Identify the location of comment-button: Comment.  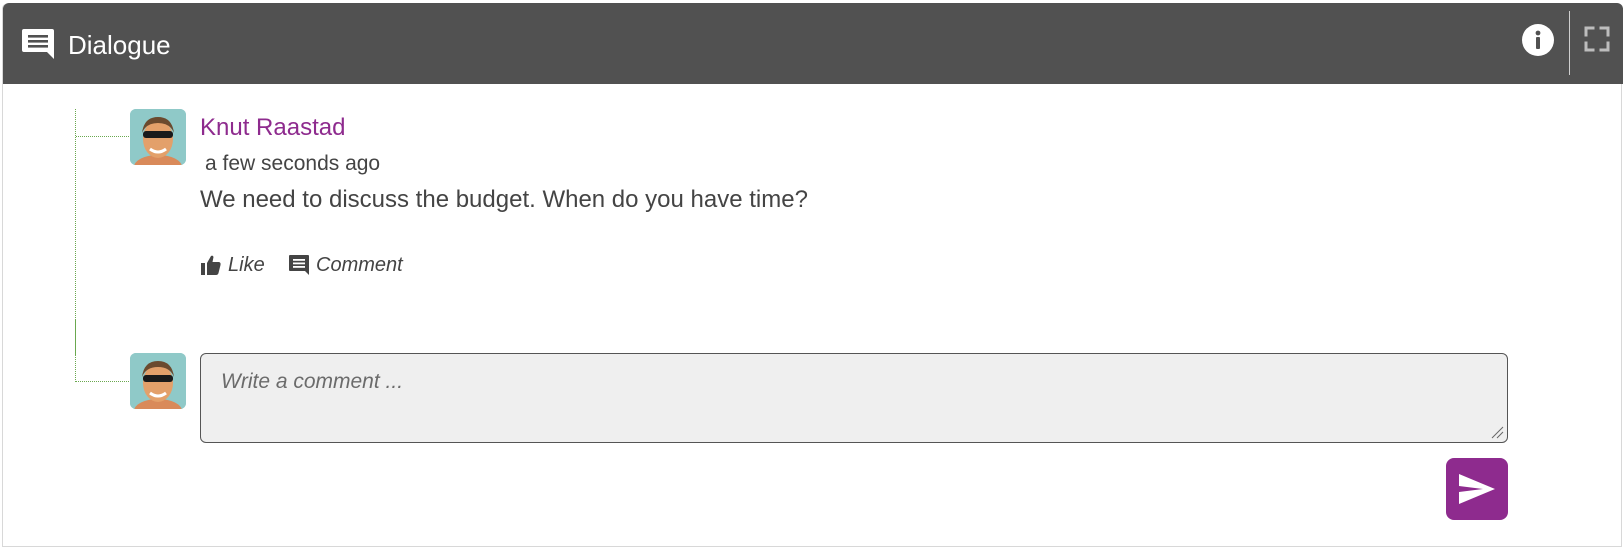
(345, 265).